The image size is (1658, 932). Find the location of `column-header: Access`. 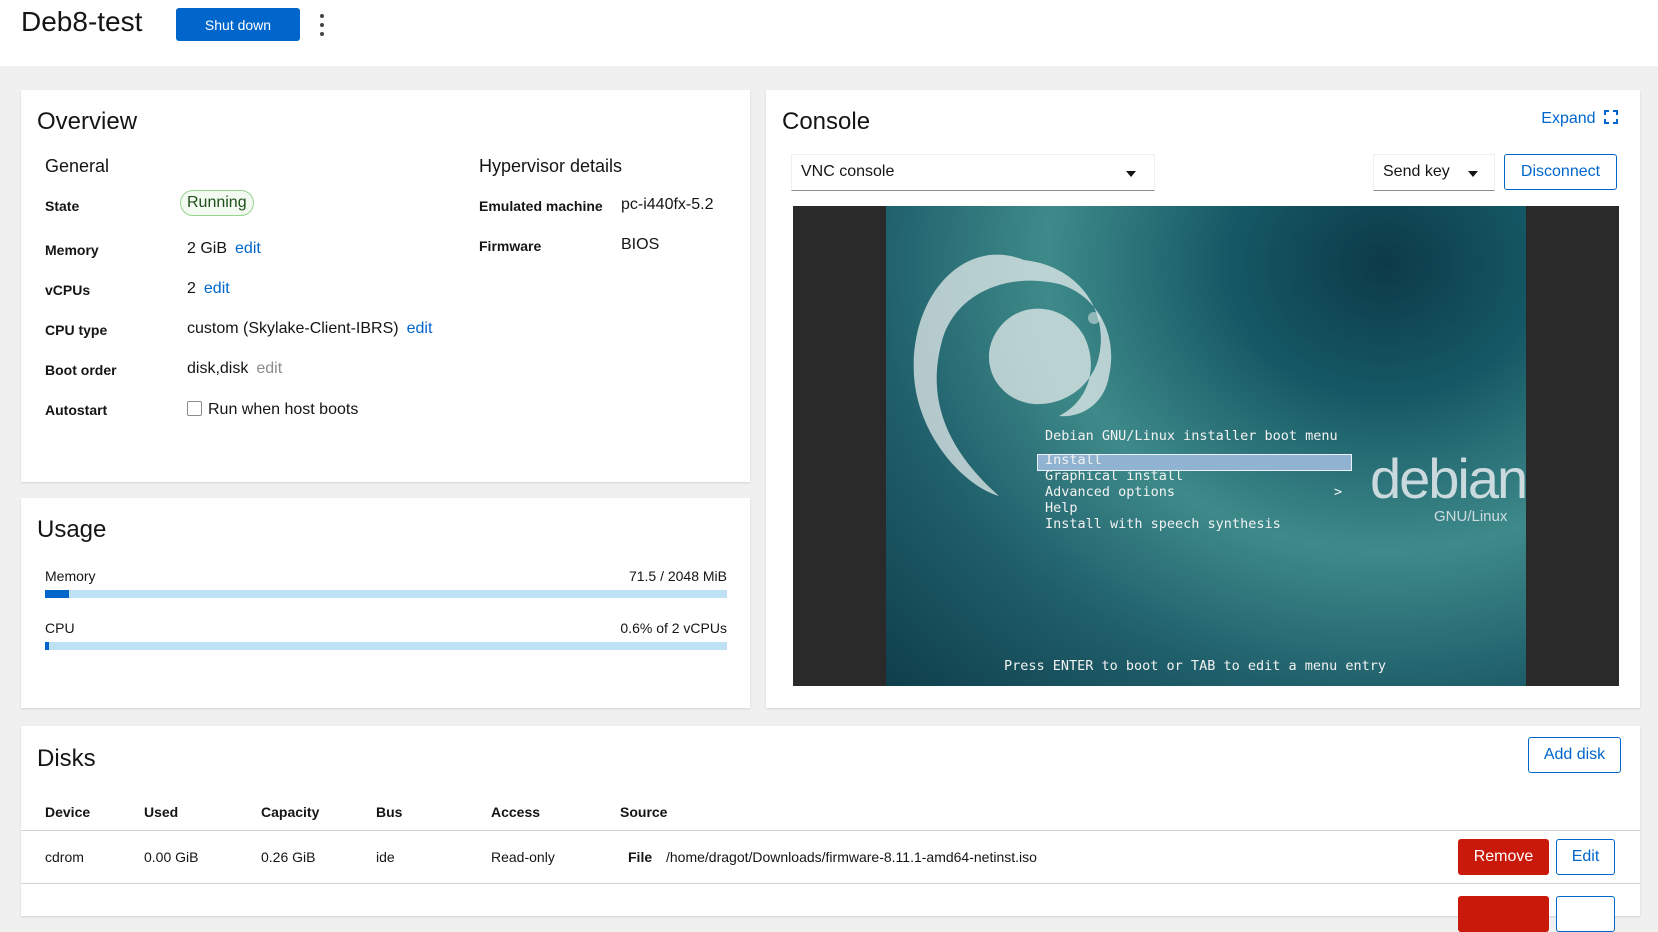

column-header: Access is located at coordinates (516, 812).